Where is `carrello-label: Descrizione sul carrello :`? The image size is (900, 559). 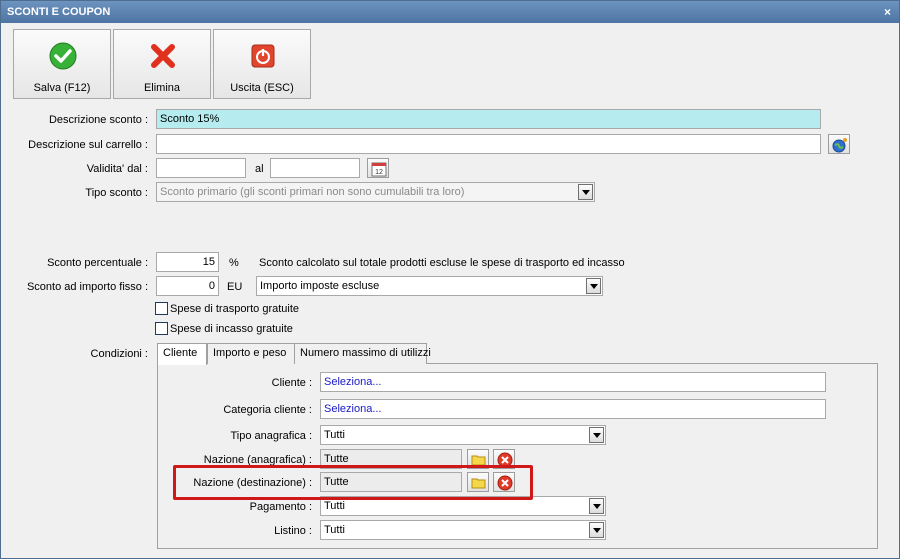
carrello-label: Descrizione sul carrello : is located at coordinates (88, 145).